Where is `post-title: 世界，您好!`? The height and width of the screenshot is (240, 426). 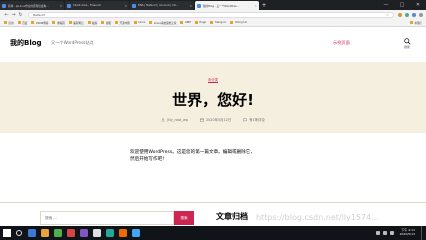 post-title: 世界，您好! is located at coordinates (213, 99).